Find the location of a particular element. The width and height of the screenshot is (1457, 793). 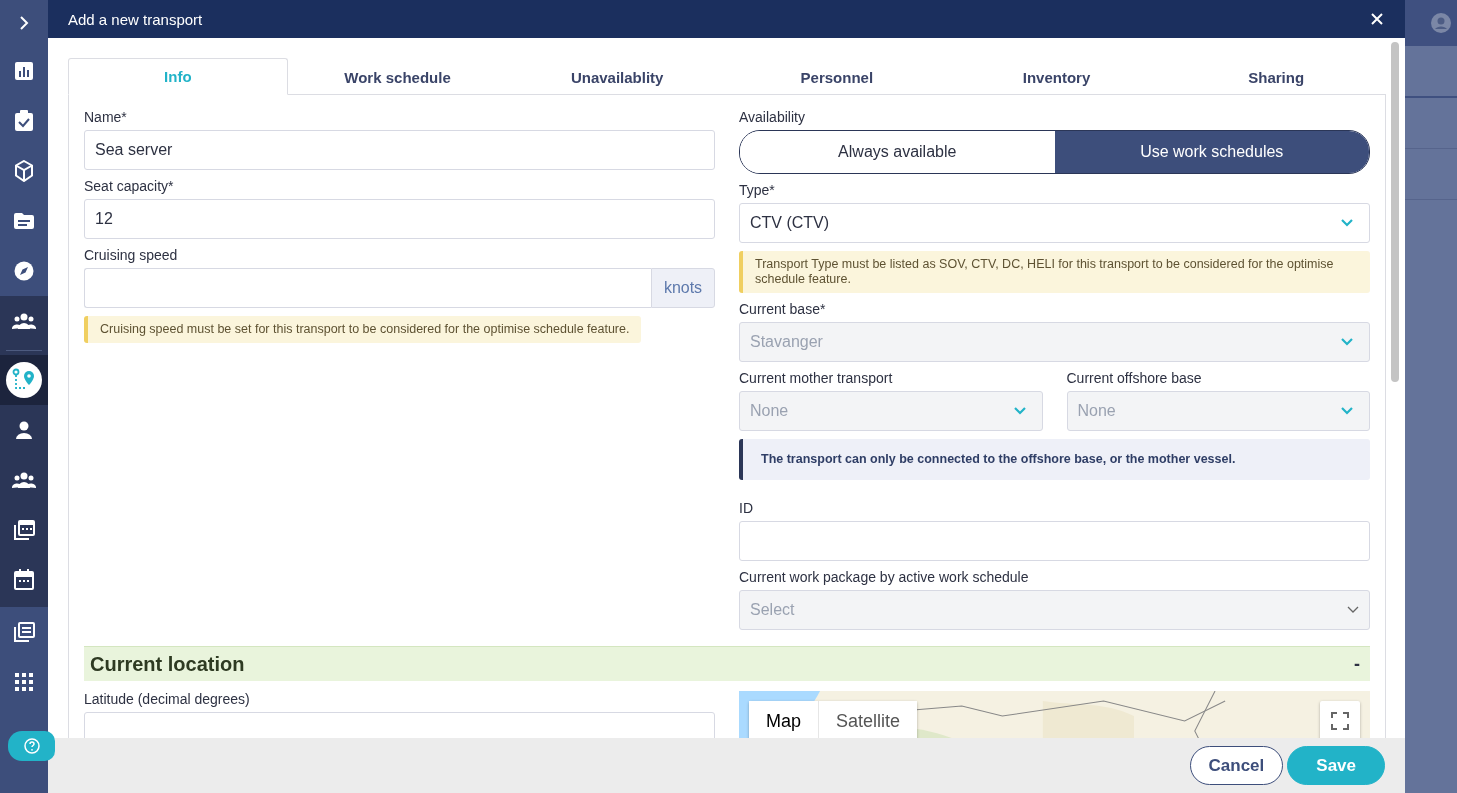

close-button is located at coordinates (1377, 19).